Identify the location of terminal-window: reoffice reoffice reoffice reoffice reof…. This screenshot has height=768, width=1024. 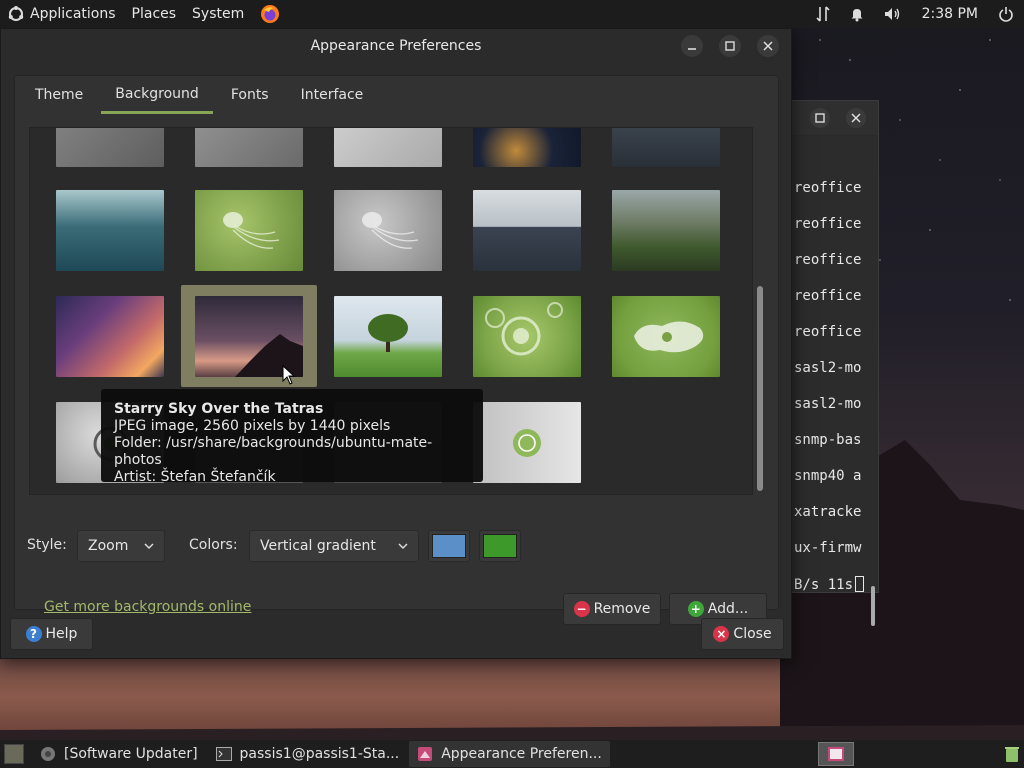
(829, 363).